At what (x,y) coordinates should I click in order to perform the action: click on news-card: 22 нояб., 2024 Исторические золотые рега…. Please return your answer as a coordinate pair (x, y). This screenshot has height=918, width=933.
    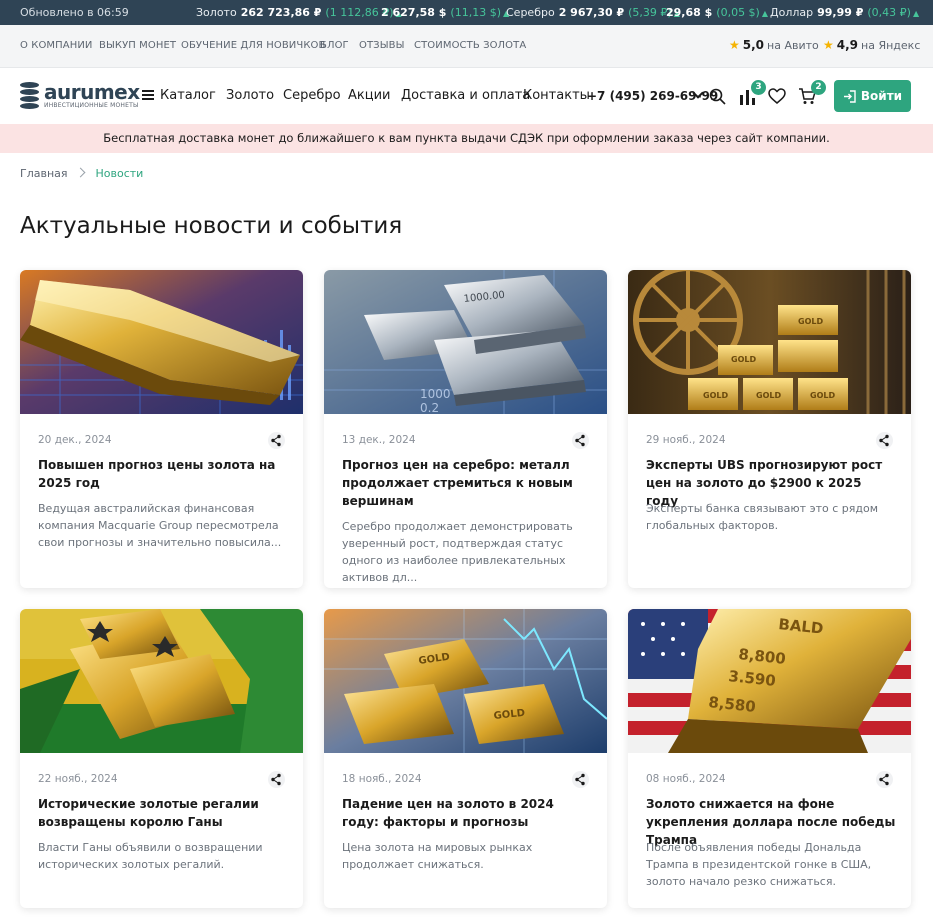
    Looking at the image, I should click on (161, 758).